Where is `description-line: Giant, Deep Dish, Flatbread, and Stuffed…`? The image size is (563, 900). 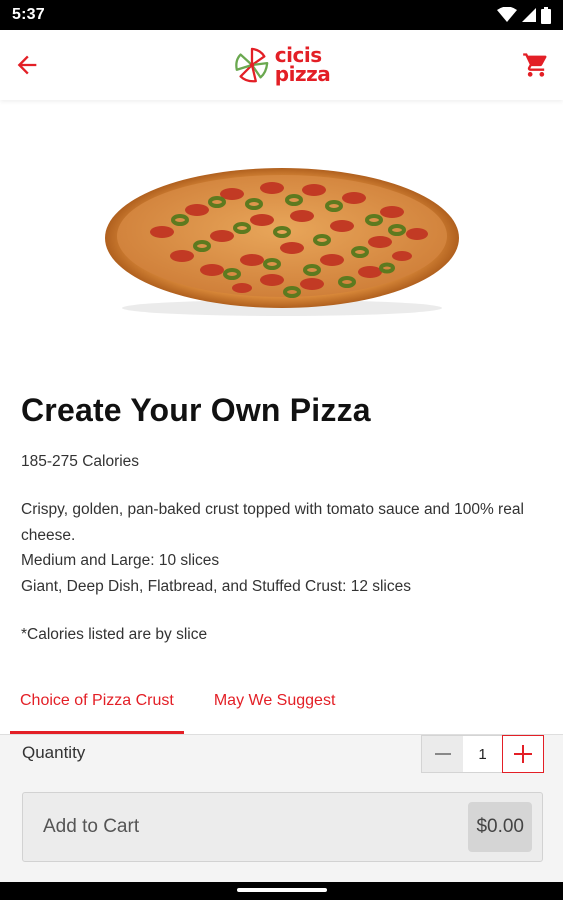 description-line: Giant, Deep Dish, Flatbread, and Stuffed… is located at coordinates (216, 586).